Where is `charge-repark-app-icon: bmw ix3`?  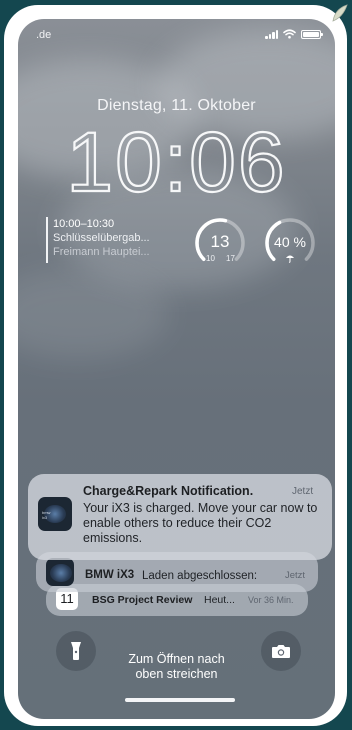 charge-repark-app-icon: bmw ix3 is located at coordinates (55, 514).